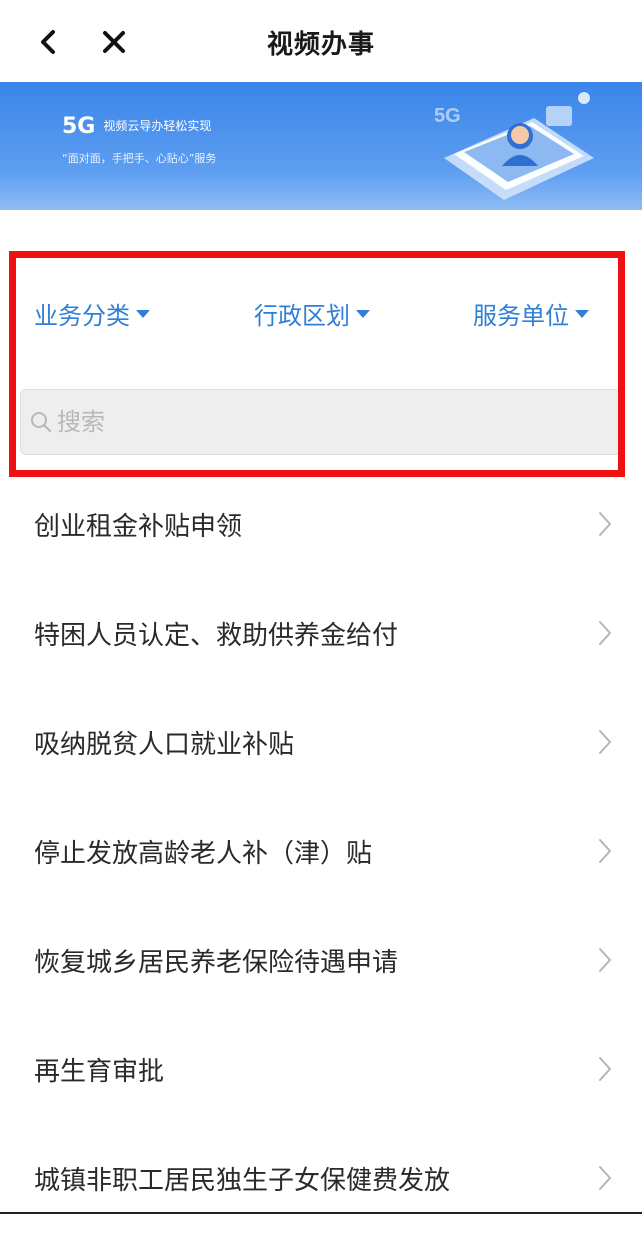  What do you see at coordinates (203, 854) in the screenshot?
I see `list-item-label: 停止发放高龄老人补（津）贴` at bounding box center [203, 854].